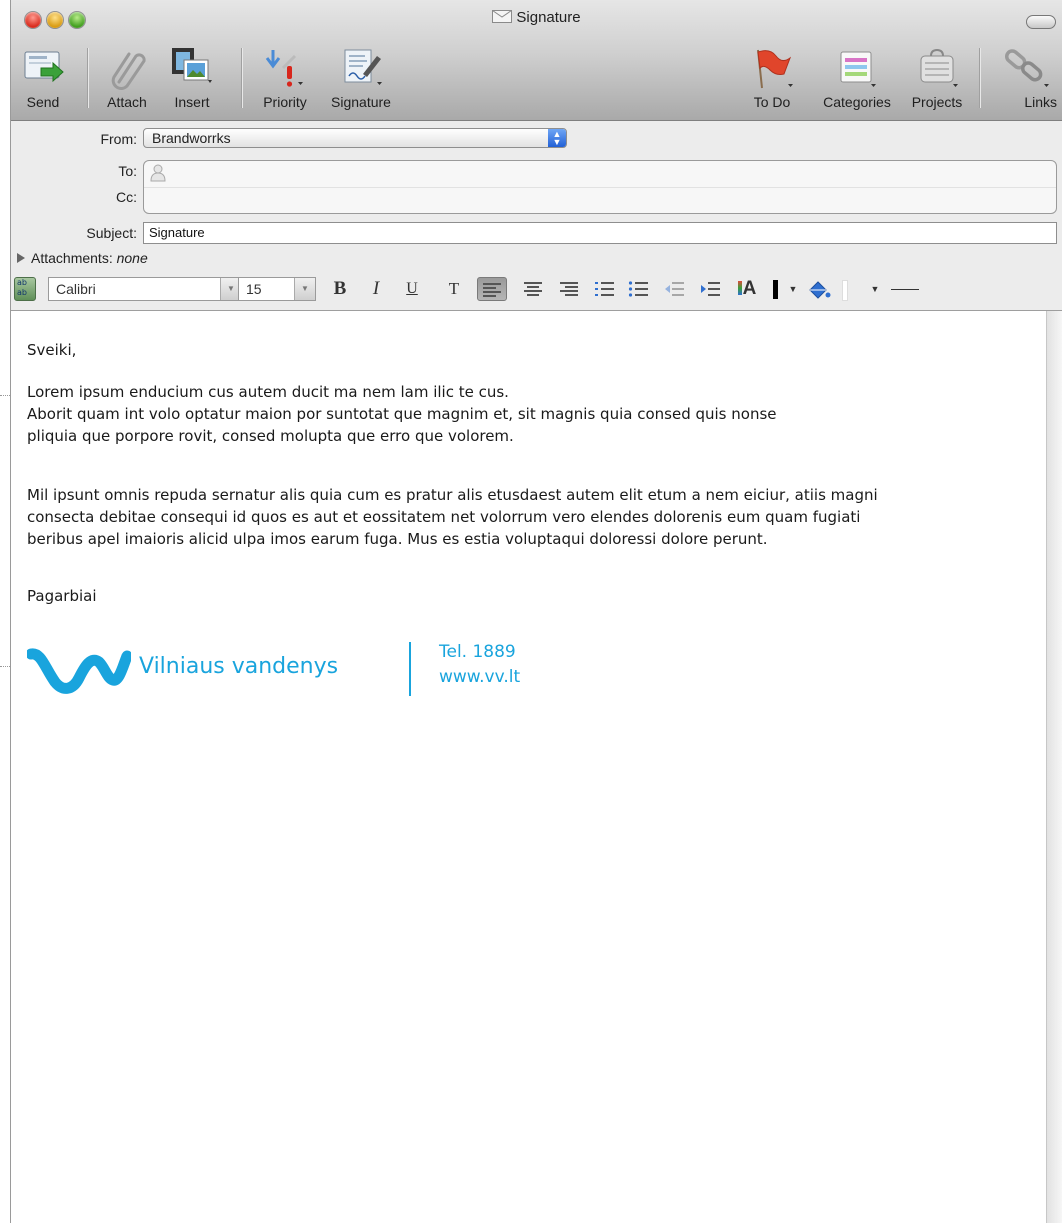 This screenshot has height=1223, width=1062. I want to click on decrease-indent-button, so click(674, 289).